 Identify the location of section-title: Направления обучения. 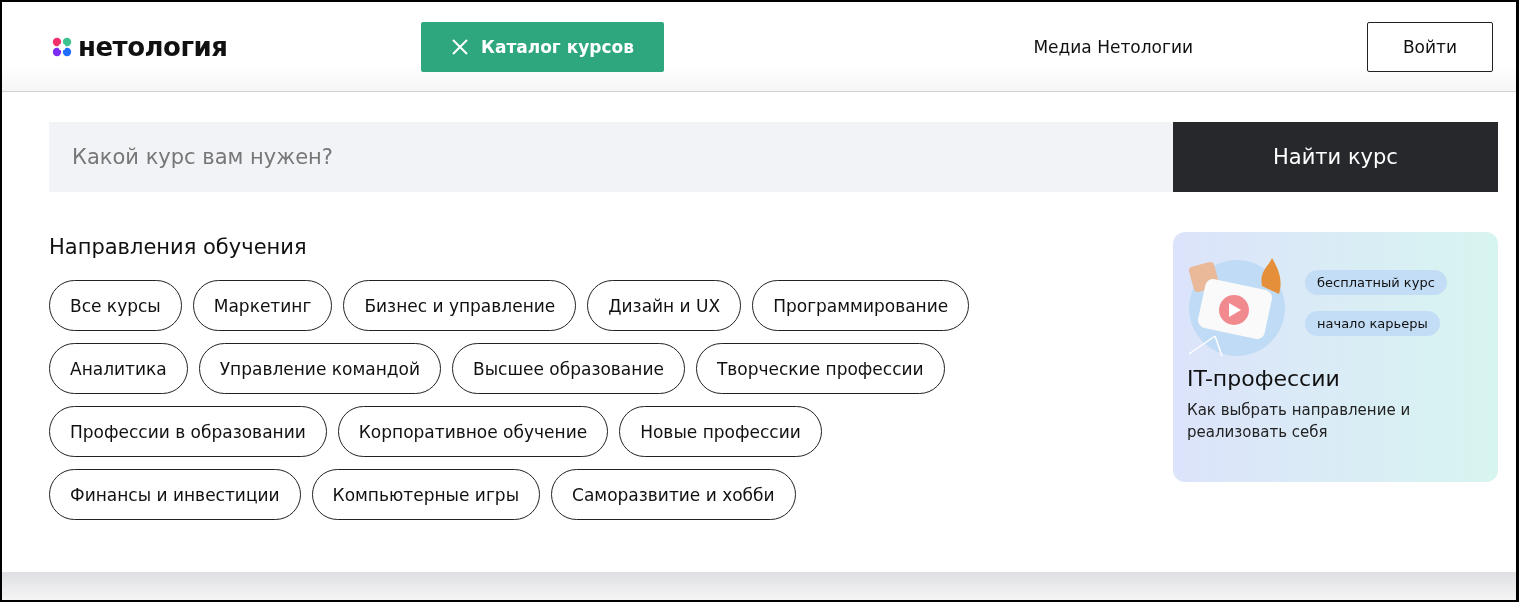
(178, 247).